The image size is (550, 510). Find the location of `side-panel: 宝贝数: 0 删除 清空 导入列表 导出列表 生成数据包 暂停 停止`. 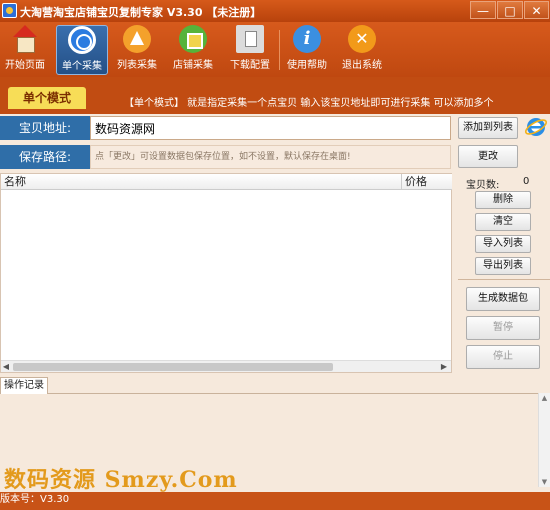

side-panel: 宝贝数: 0 删除 清空 导入列表 导出列表 生成数据包 暂停 停止 is located at coordinates (504, 273).